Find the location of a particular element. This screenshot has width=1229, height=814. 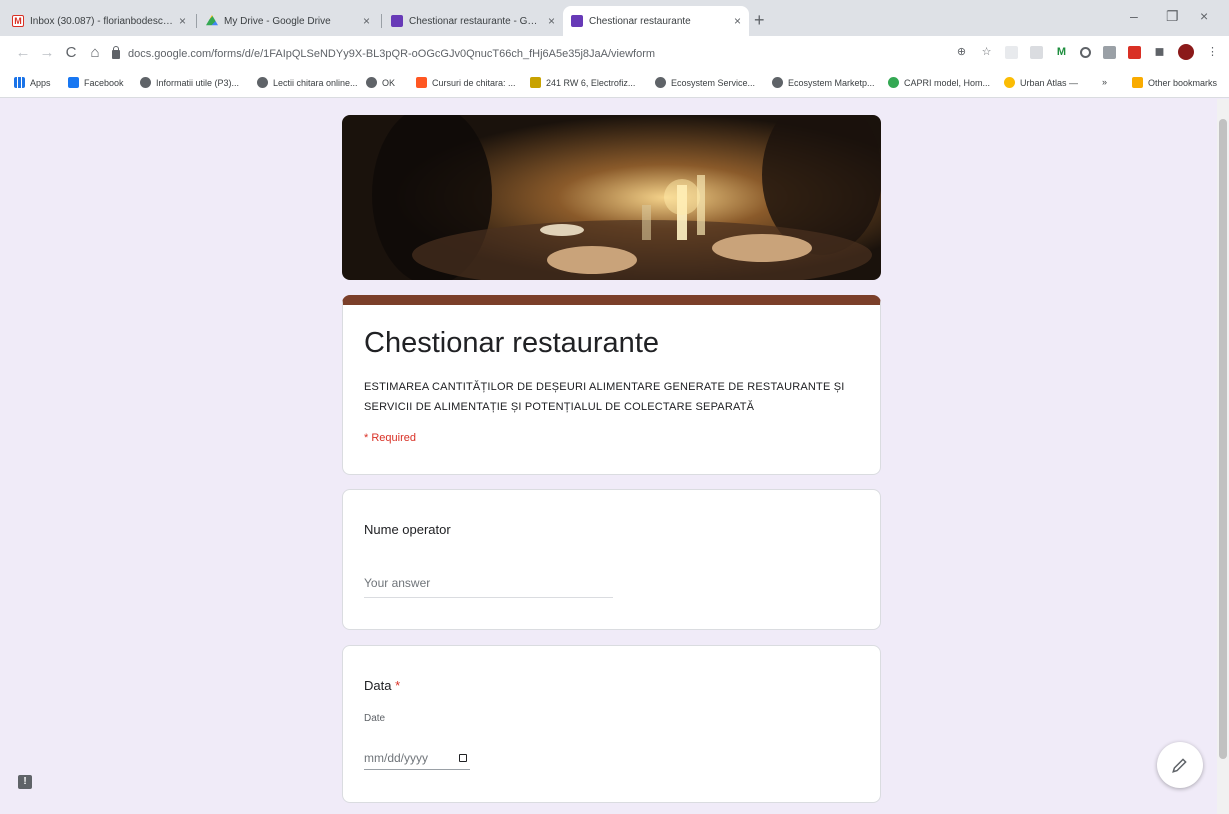

site-icon is located at coordinates (535, 82).